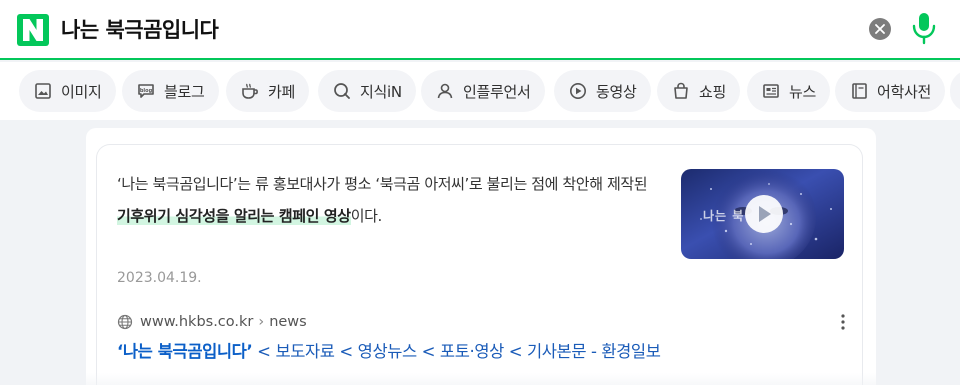  What do you see at coordinates (185, 351) in the screenshot?
I see `title-main: ‘나는 북극곰입니다’` at bounding box center [185, 351].